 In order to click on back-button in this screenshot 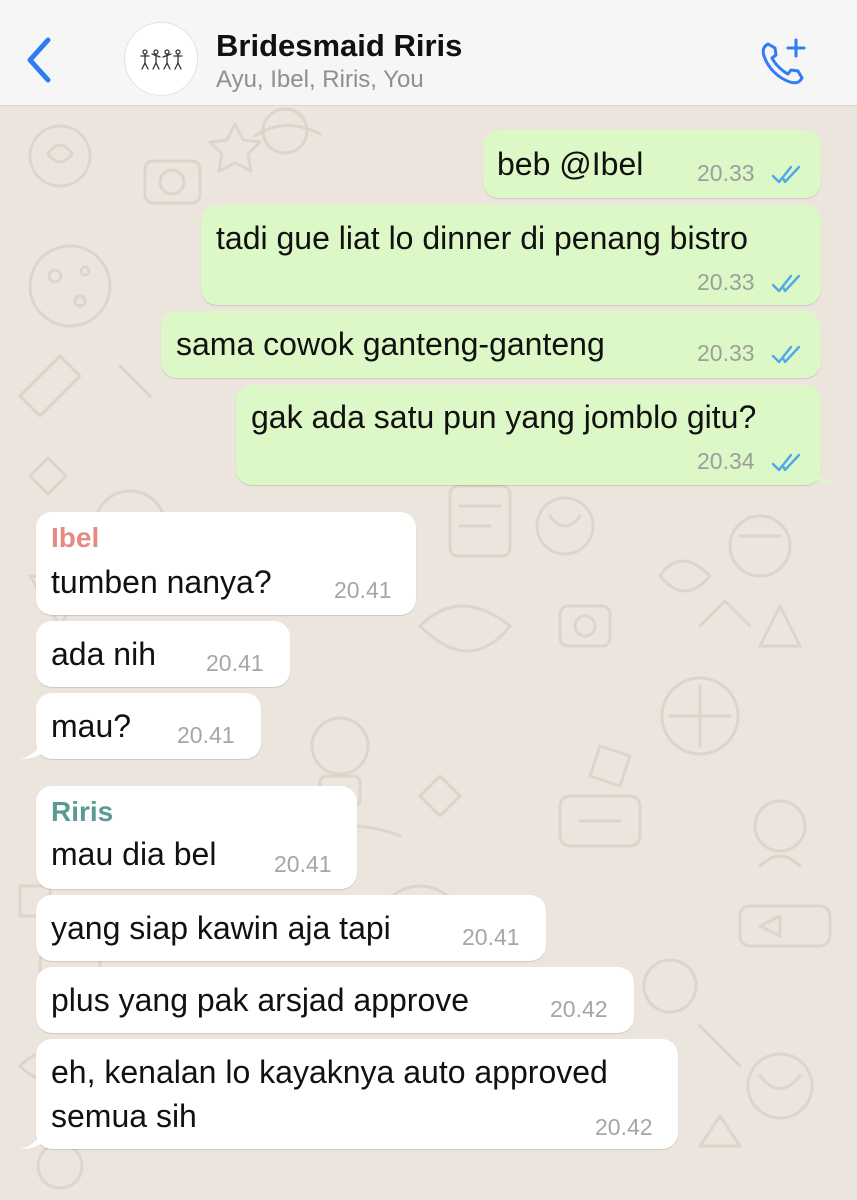, I will do `click(40, 60)`.